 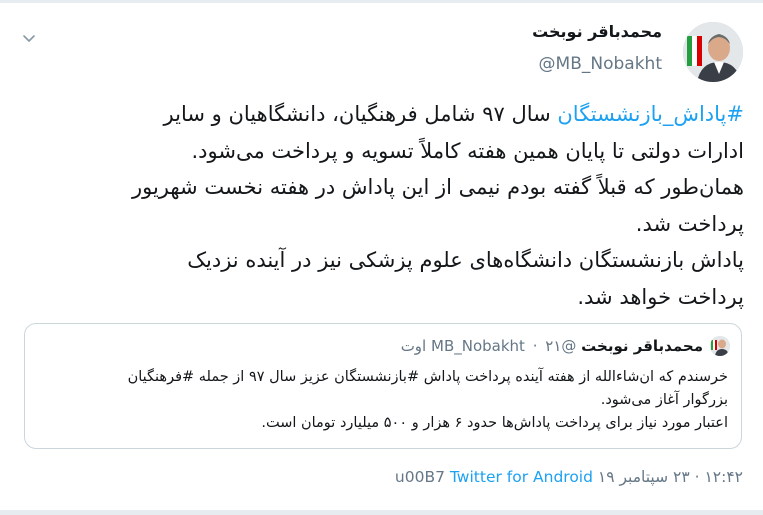 What do you see at coordinates (360, 114) in the screenshot?
I see `tweet-line-1-text: سال ۹۷ شامل فرهنگیان، دانشگاهیان و سایر` at bounding box center [360, 114].